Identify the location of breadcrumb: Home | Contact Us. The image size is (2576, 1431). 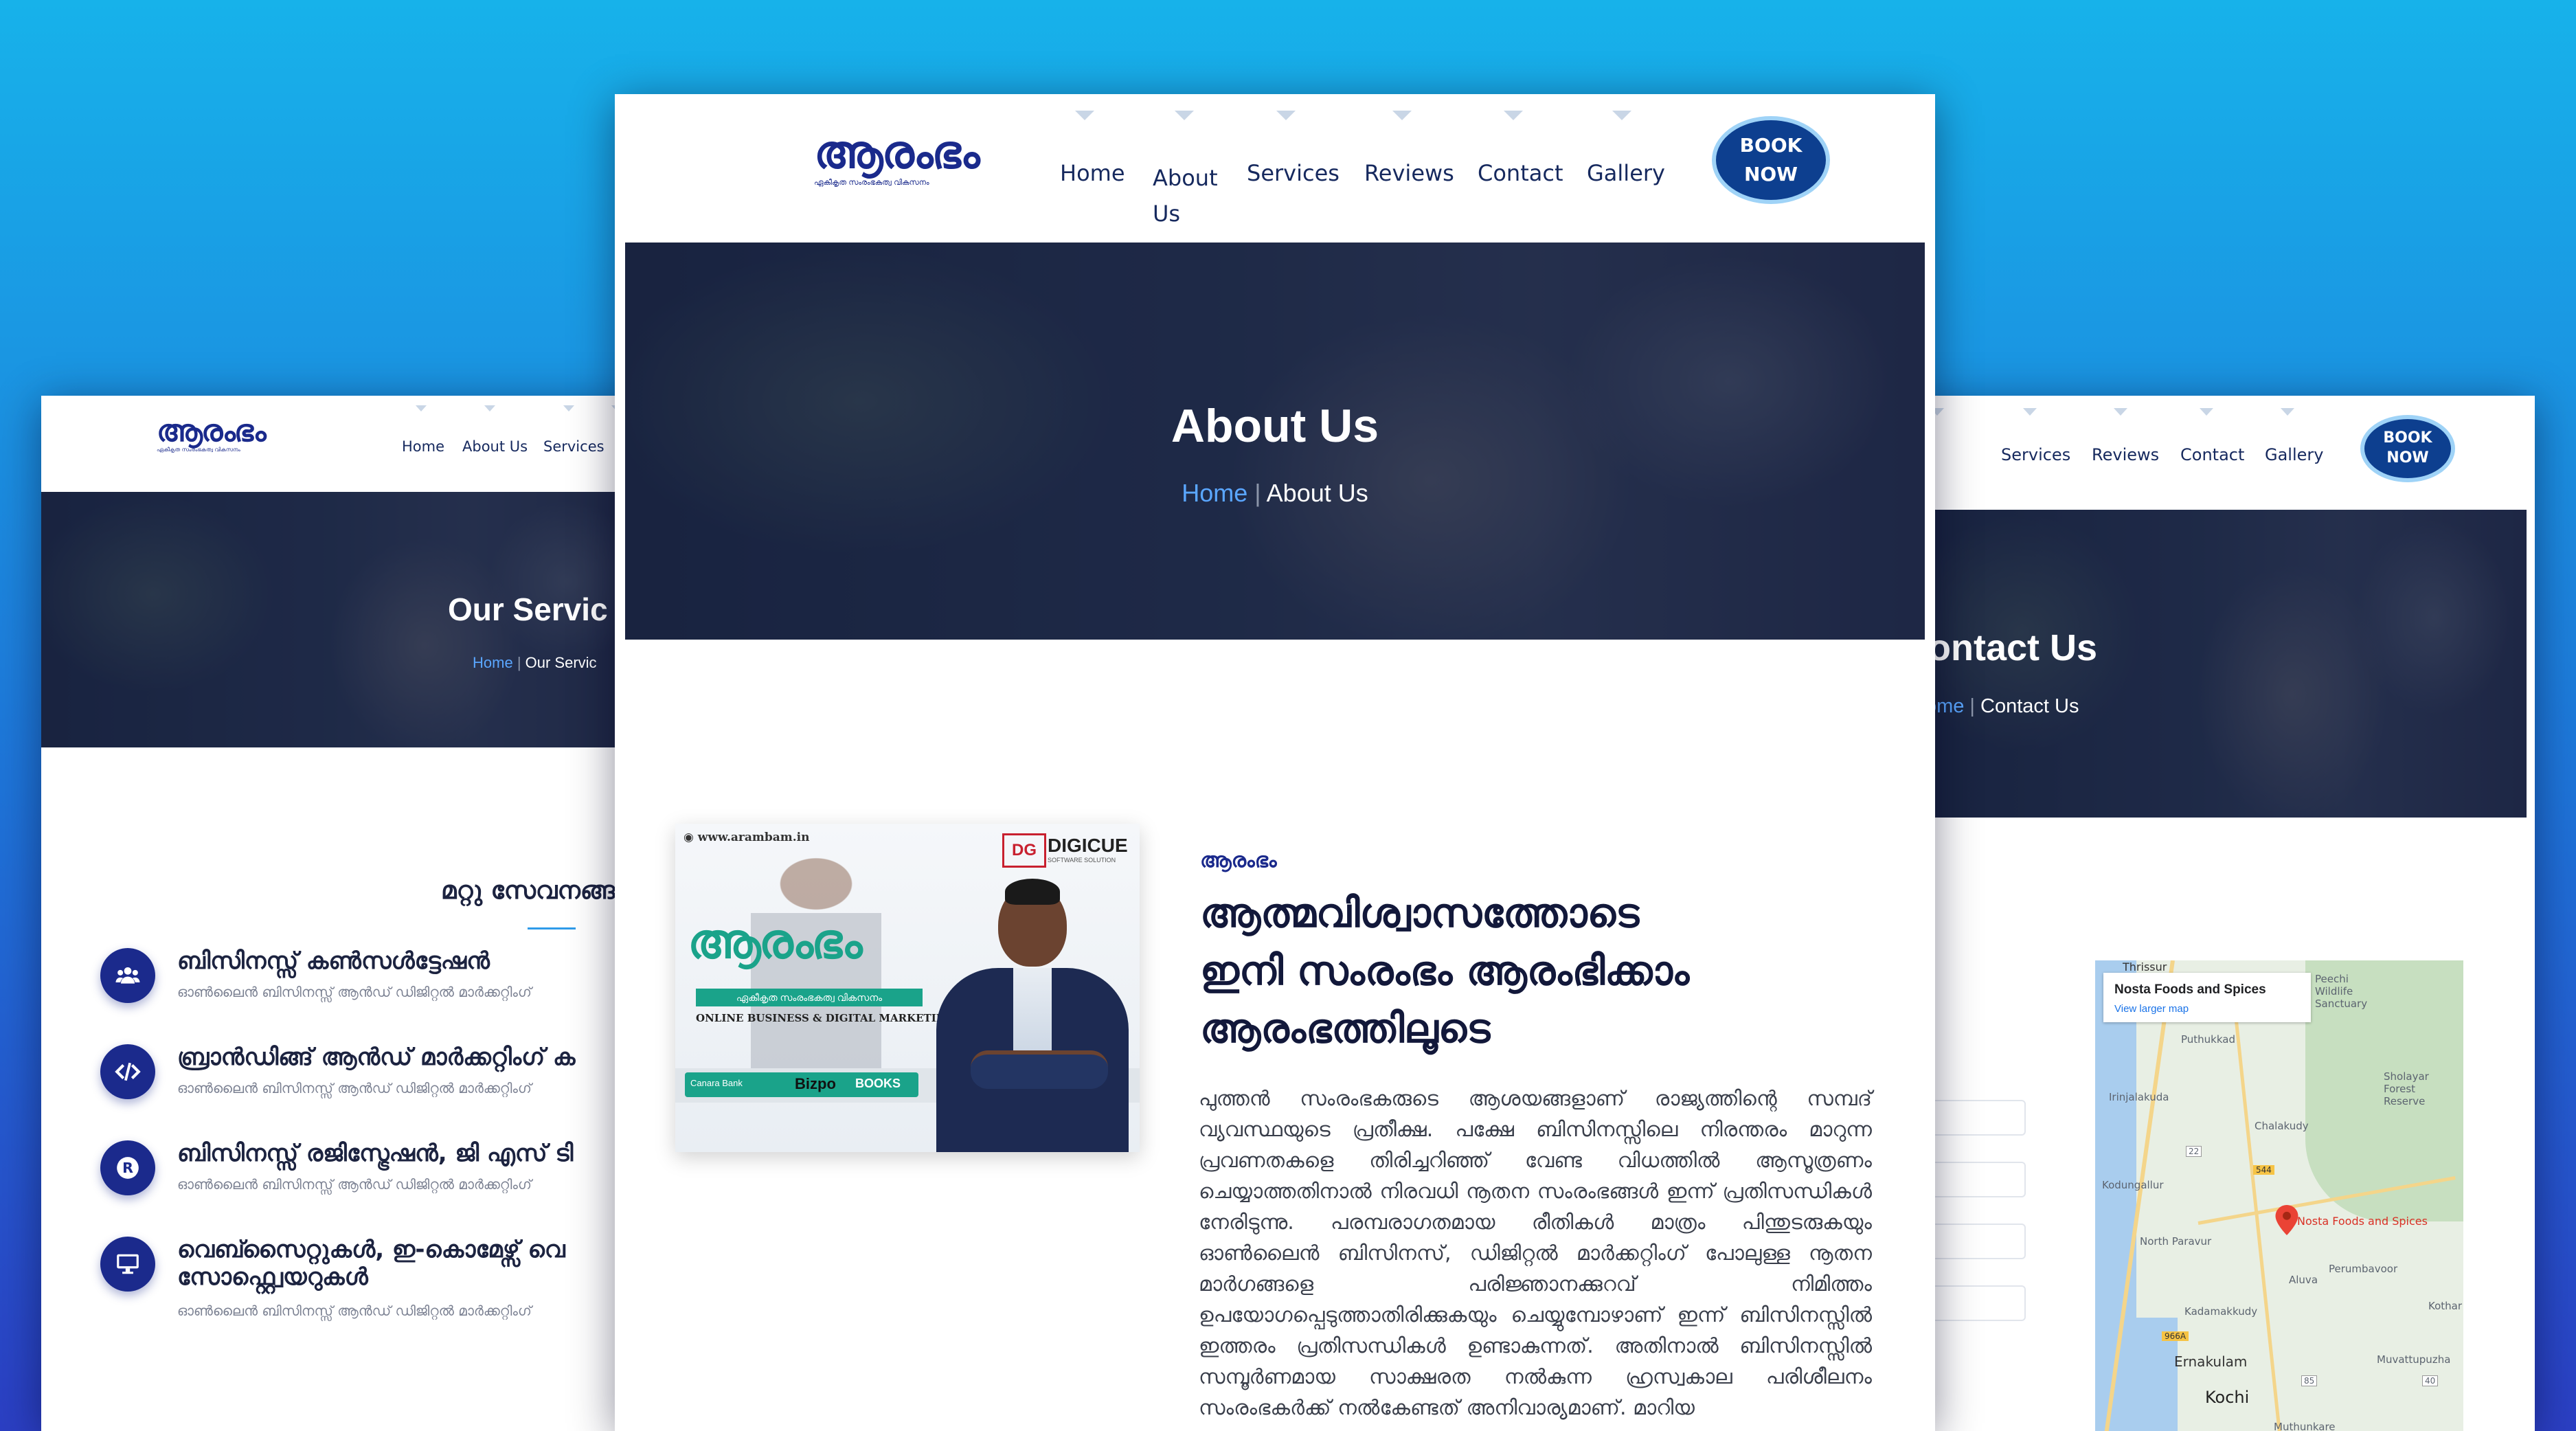
(1995, 706).